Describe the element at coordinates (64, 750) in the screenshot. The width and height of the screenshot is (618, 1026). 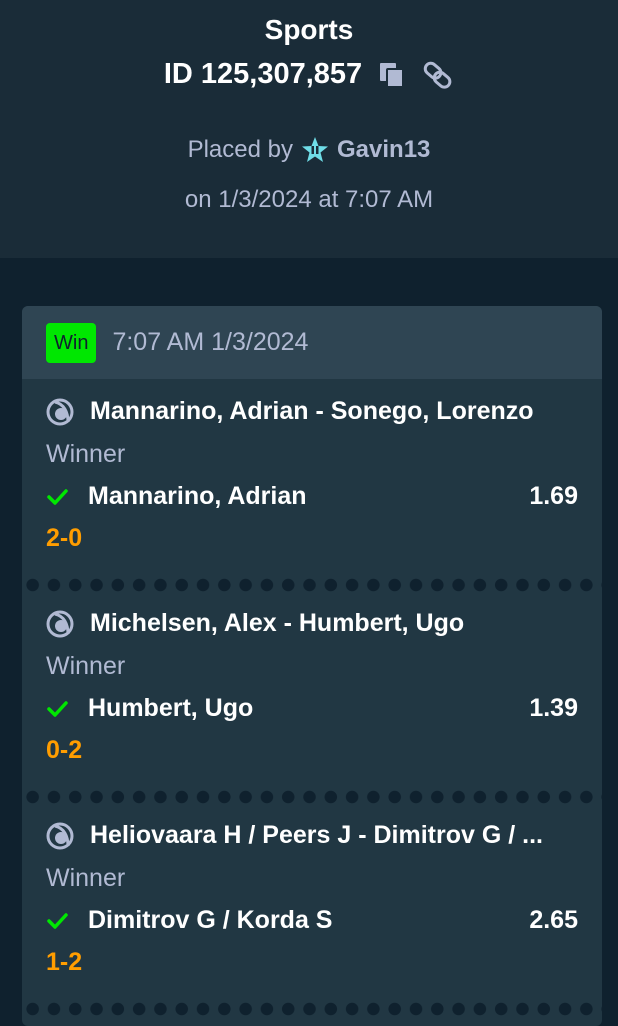
I see `score-value: 0-2` at that location.